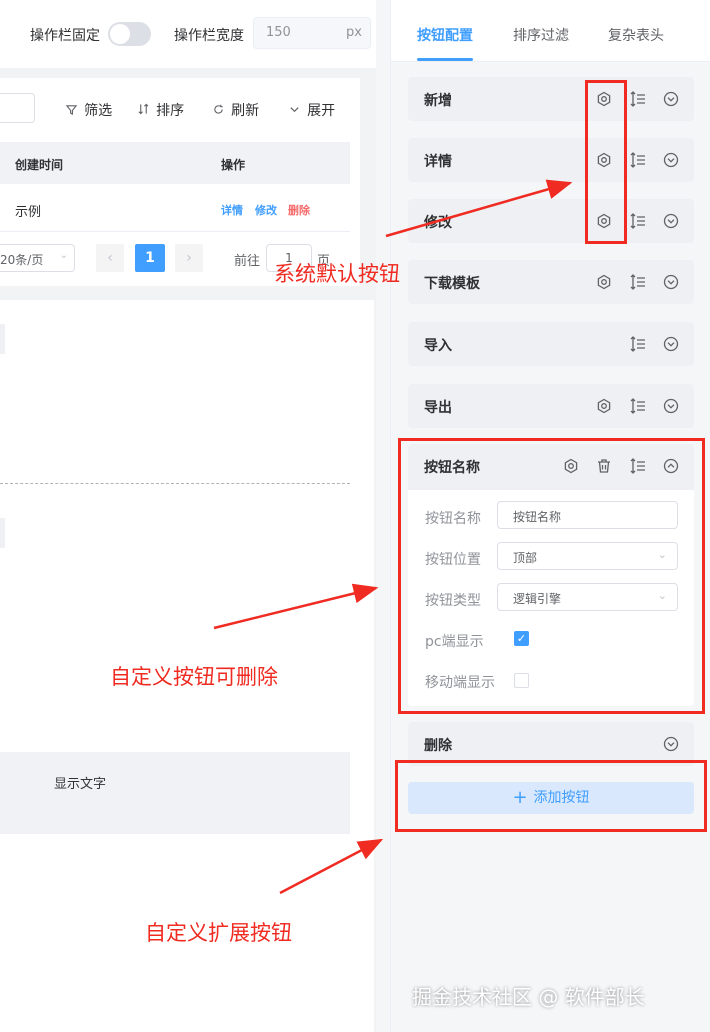 The image size is (710, 1032). What do you see at coordinates (587, 556) in the screenshot?
I see `button-position-select: 顶部 ⌄` at bounding box center [587, 556].